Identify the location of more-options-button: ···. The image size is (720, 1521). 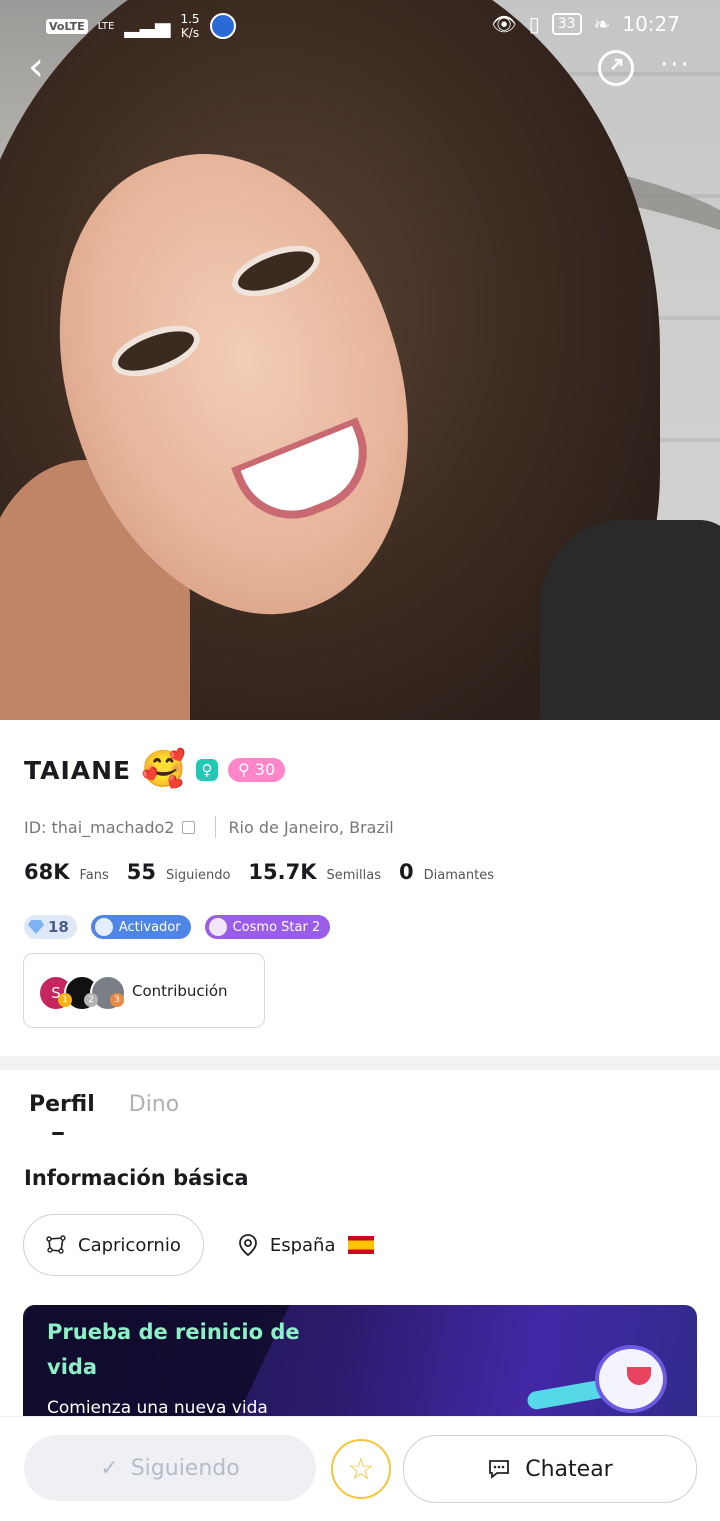
(675, 65).